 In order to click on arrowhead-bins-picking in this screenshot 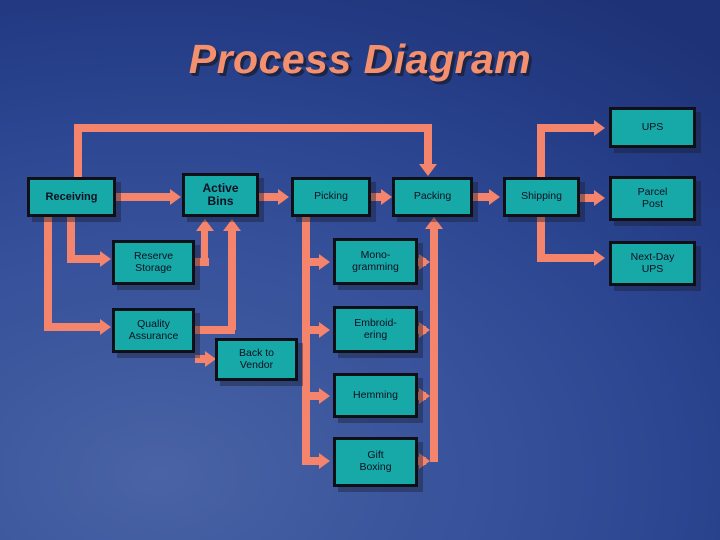, I will do `click(283, 197)`.